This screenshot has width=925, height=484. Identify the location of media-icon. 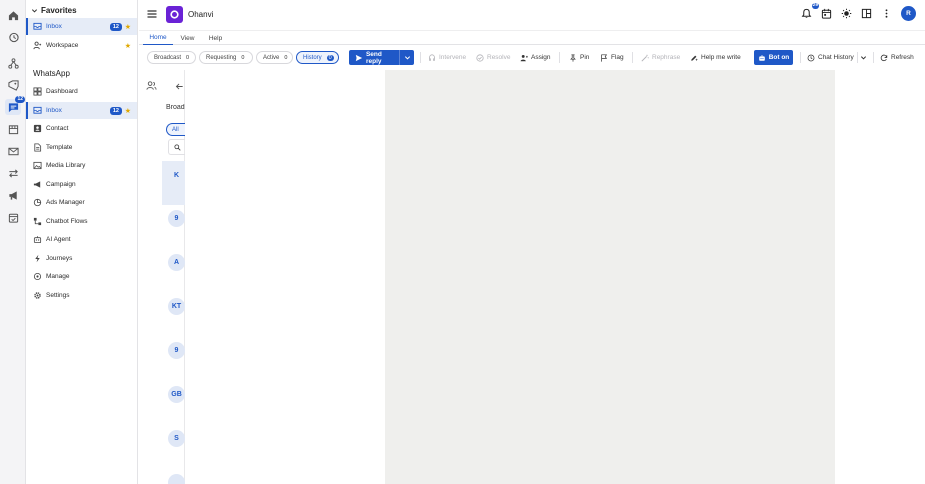
(37, 165).